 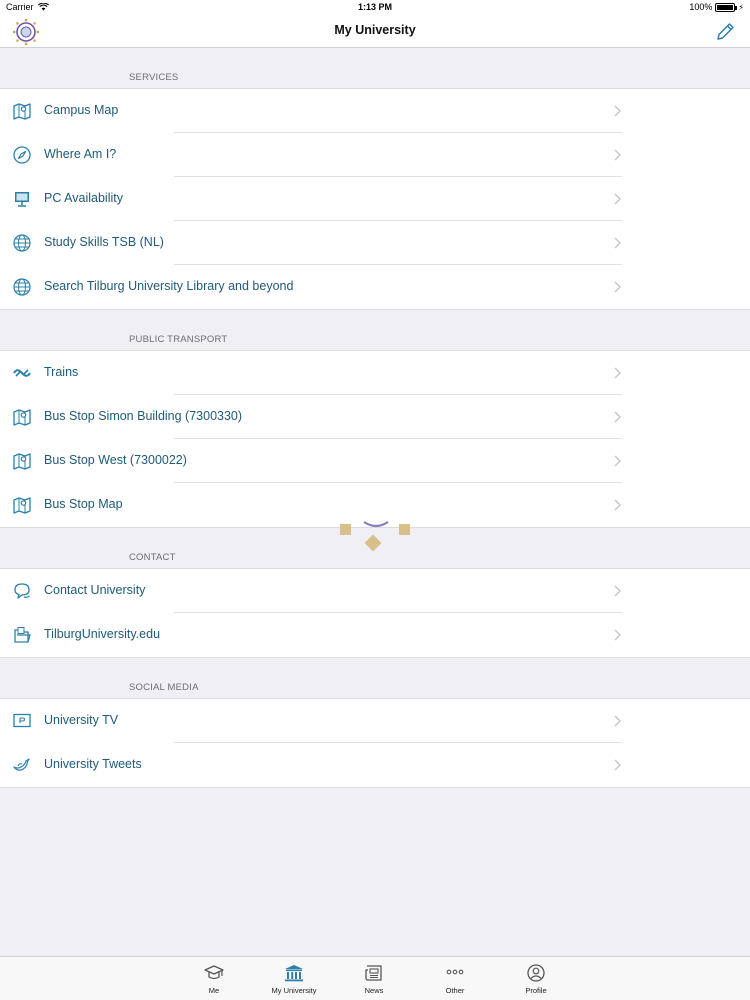 I want to click on list-item: Trains, so click(x=375, y=373).